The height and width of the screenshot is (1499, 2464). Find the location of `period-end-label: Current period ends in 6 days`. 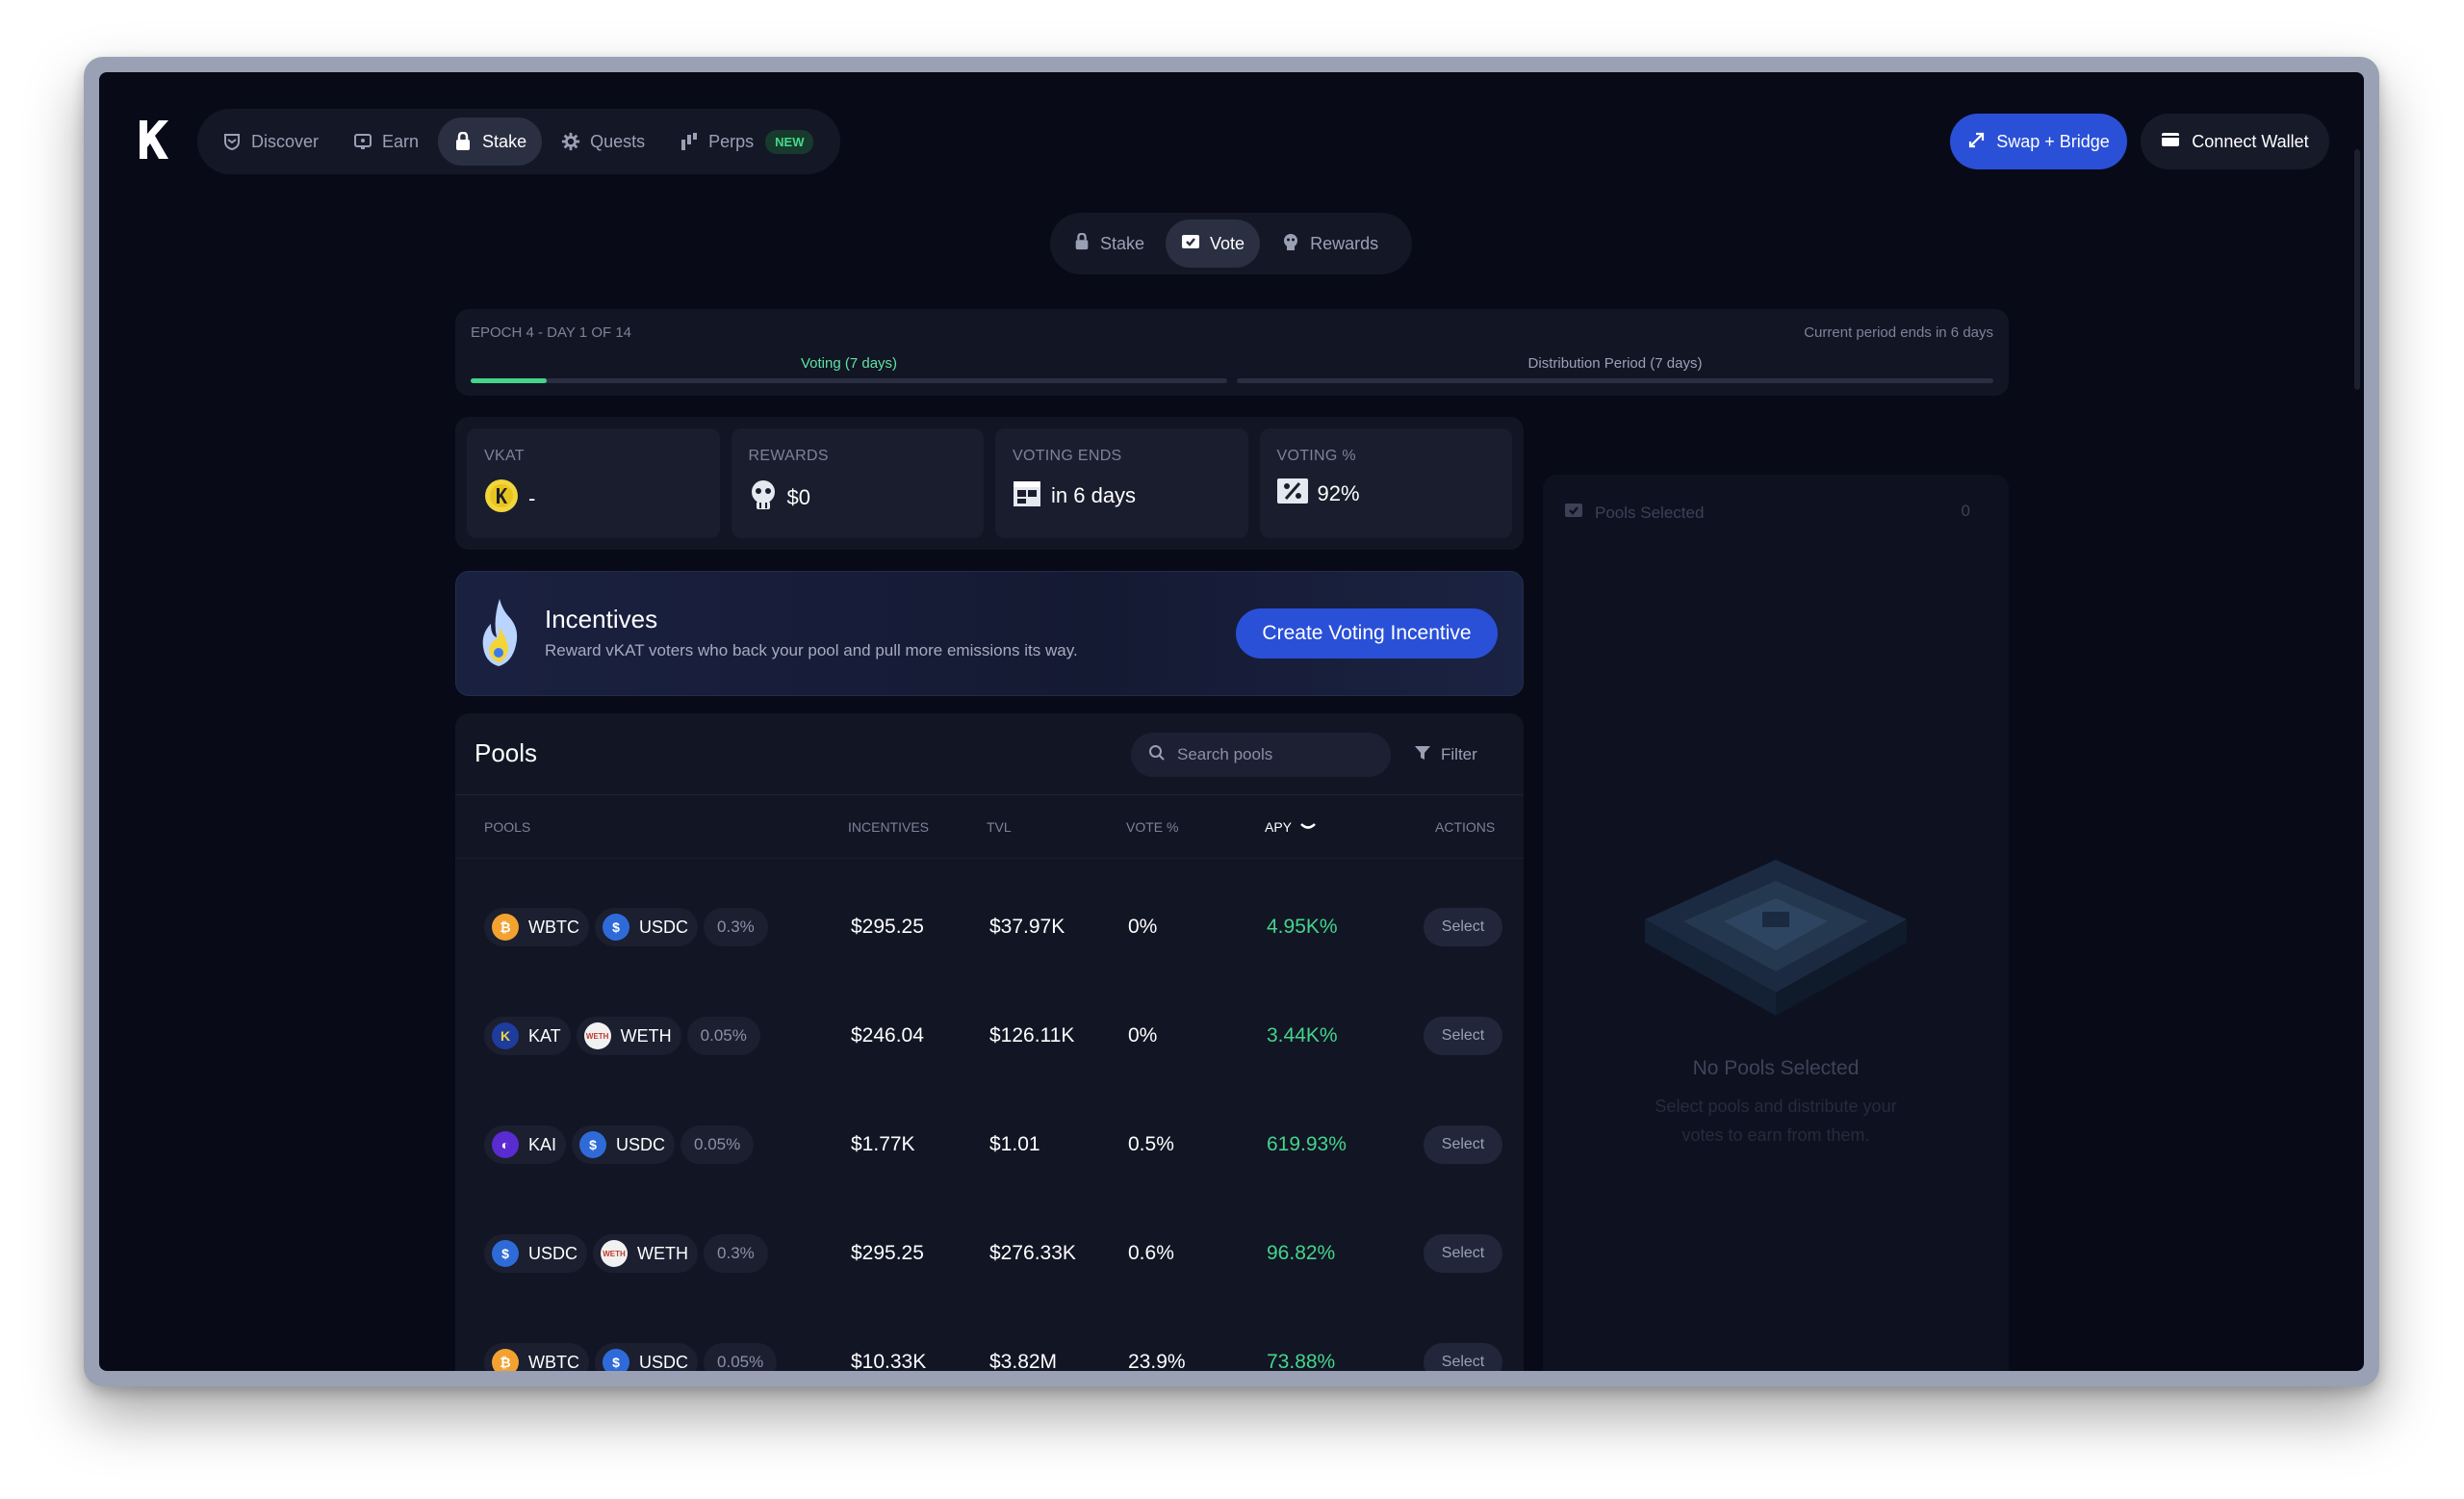

period-end-label: Current period ends in 6 days is located at coordinates (1898, 332).